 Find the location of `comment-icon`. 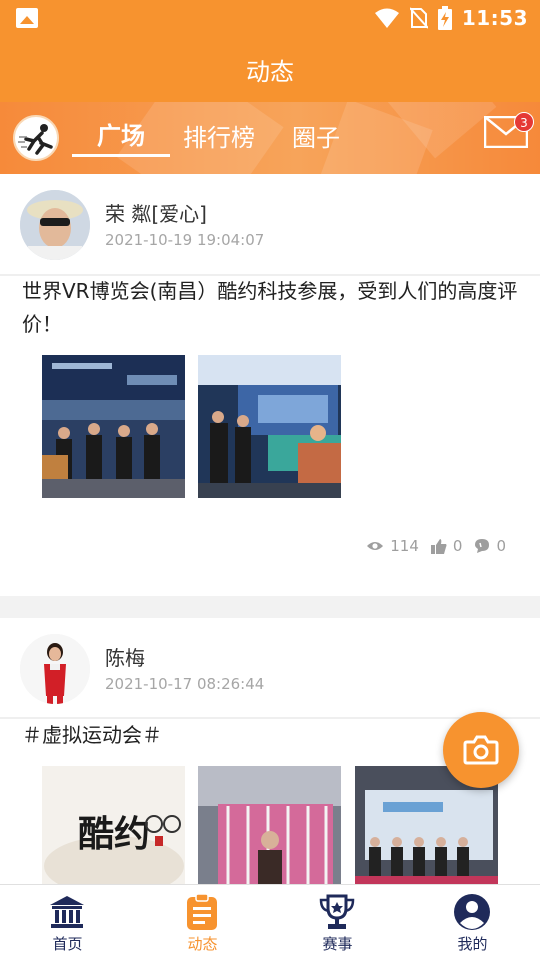

comment-icon is located at coordinates (482, 546).